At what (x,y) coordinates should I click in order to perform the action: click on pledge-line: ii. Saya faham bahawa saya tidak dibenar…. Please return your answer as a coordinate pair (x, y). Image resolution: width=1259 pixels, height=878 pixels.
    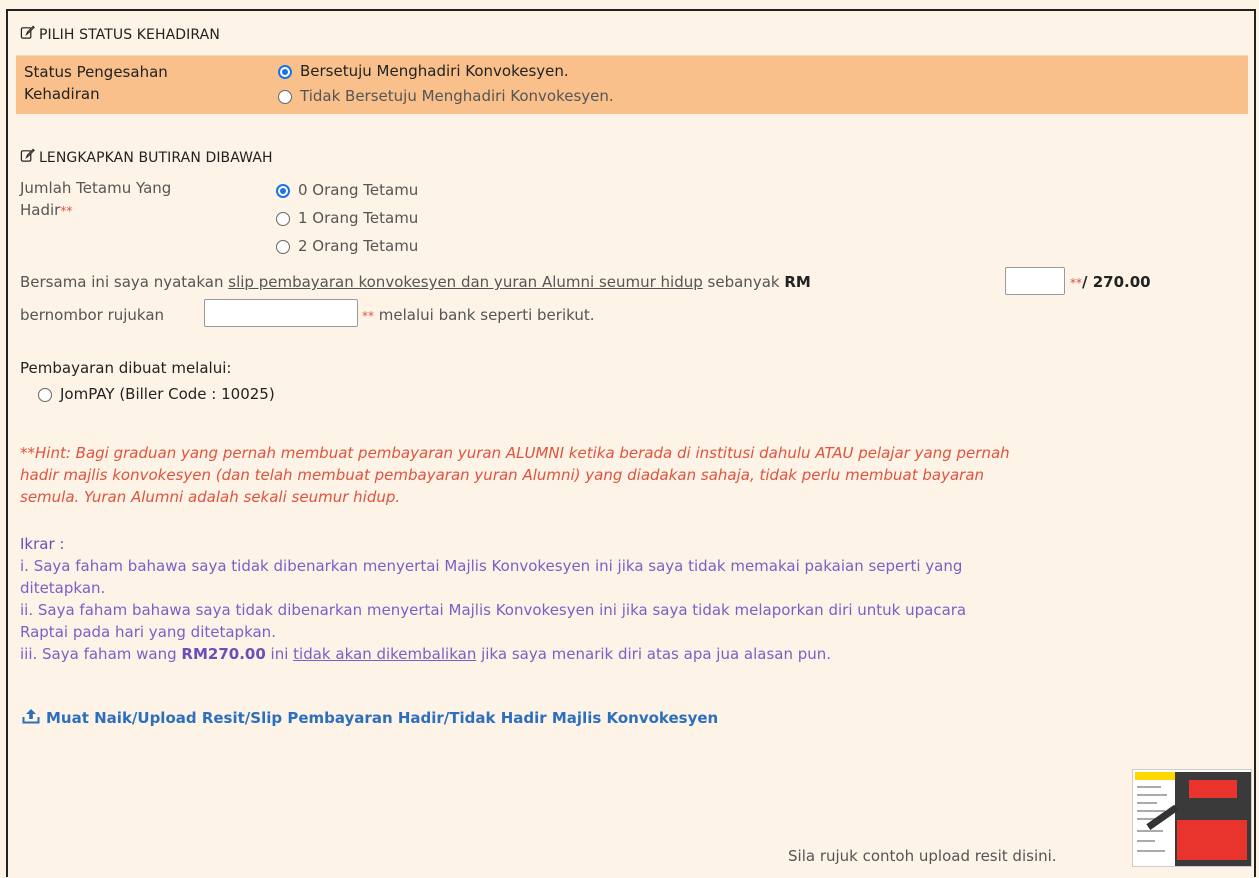
    Looking at the image, I should click on (493, 610).